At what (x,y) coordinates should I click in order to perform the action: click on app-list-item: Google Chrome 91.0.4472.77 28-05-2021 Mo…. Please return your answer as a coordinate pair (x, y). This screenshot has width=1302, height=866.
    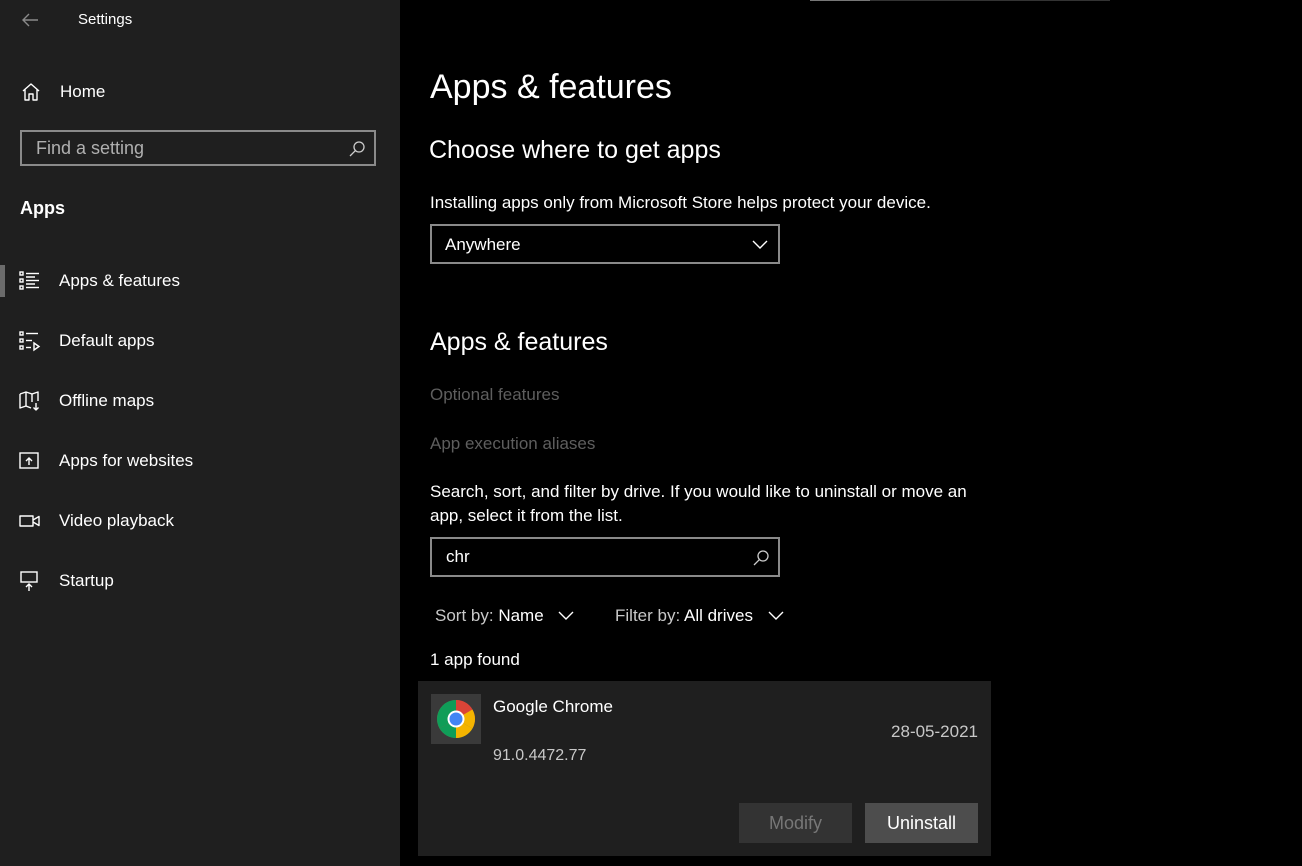
    Looking at the image, I should click on (704, 768).